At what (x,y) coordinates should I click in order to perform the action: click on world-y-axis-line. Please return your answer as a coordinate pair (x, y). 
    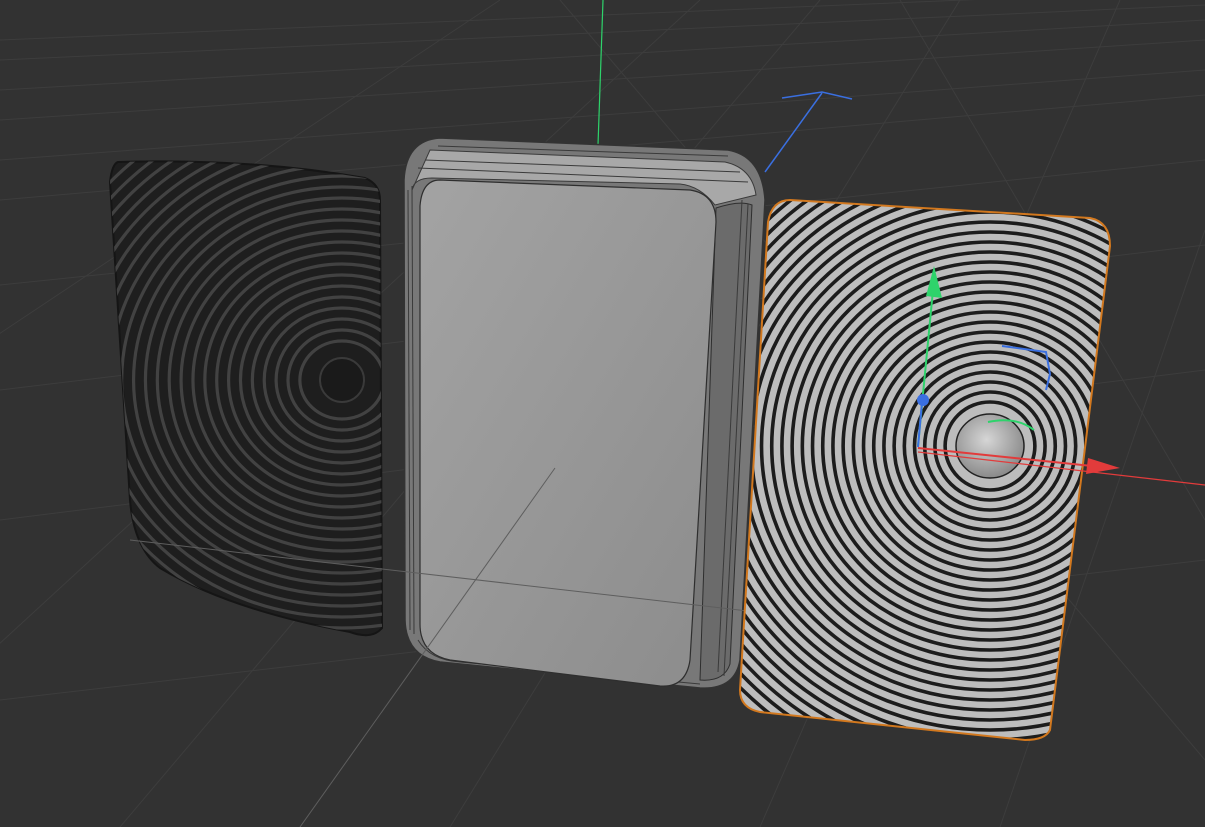
    Looking at the image, I should click on (600, 73).